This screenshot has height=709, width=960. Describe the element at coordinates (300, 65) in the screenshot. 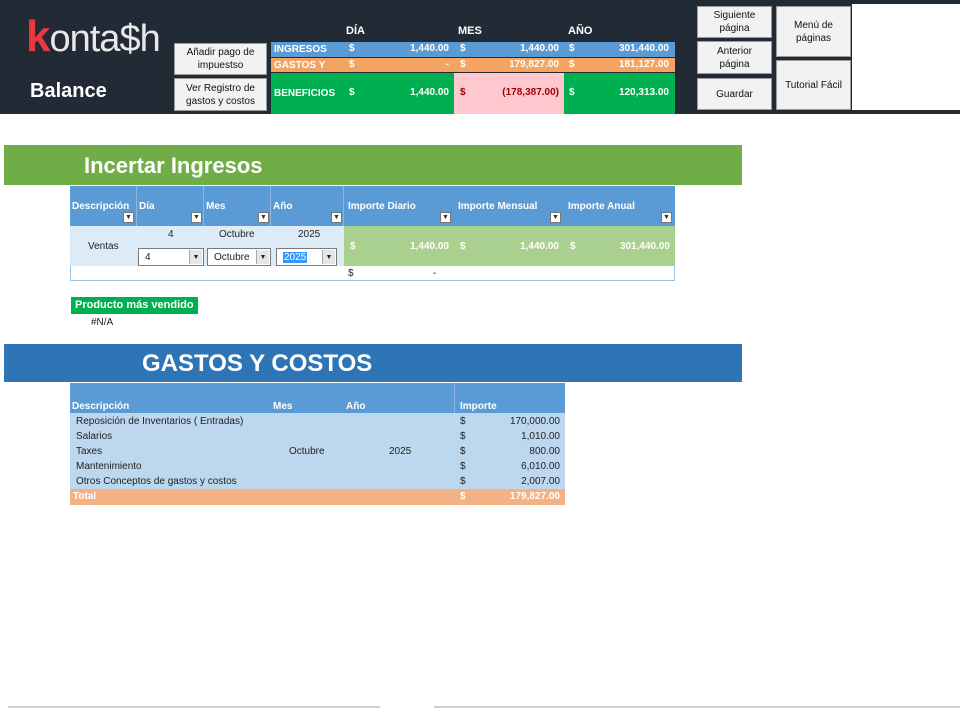

I see `gastos-label: GASTOS Y` at that location.